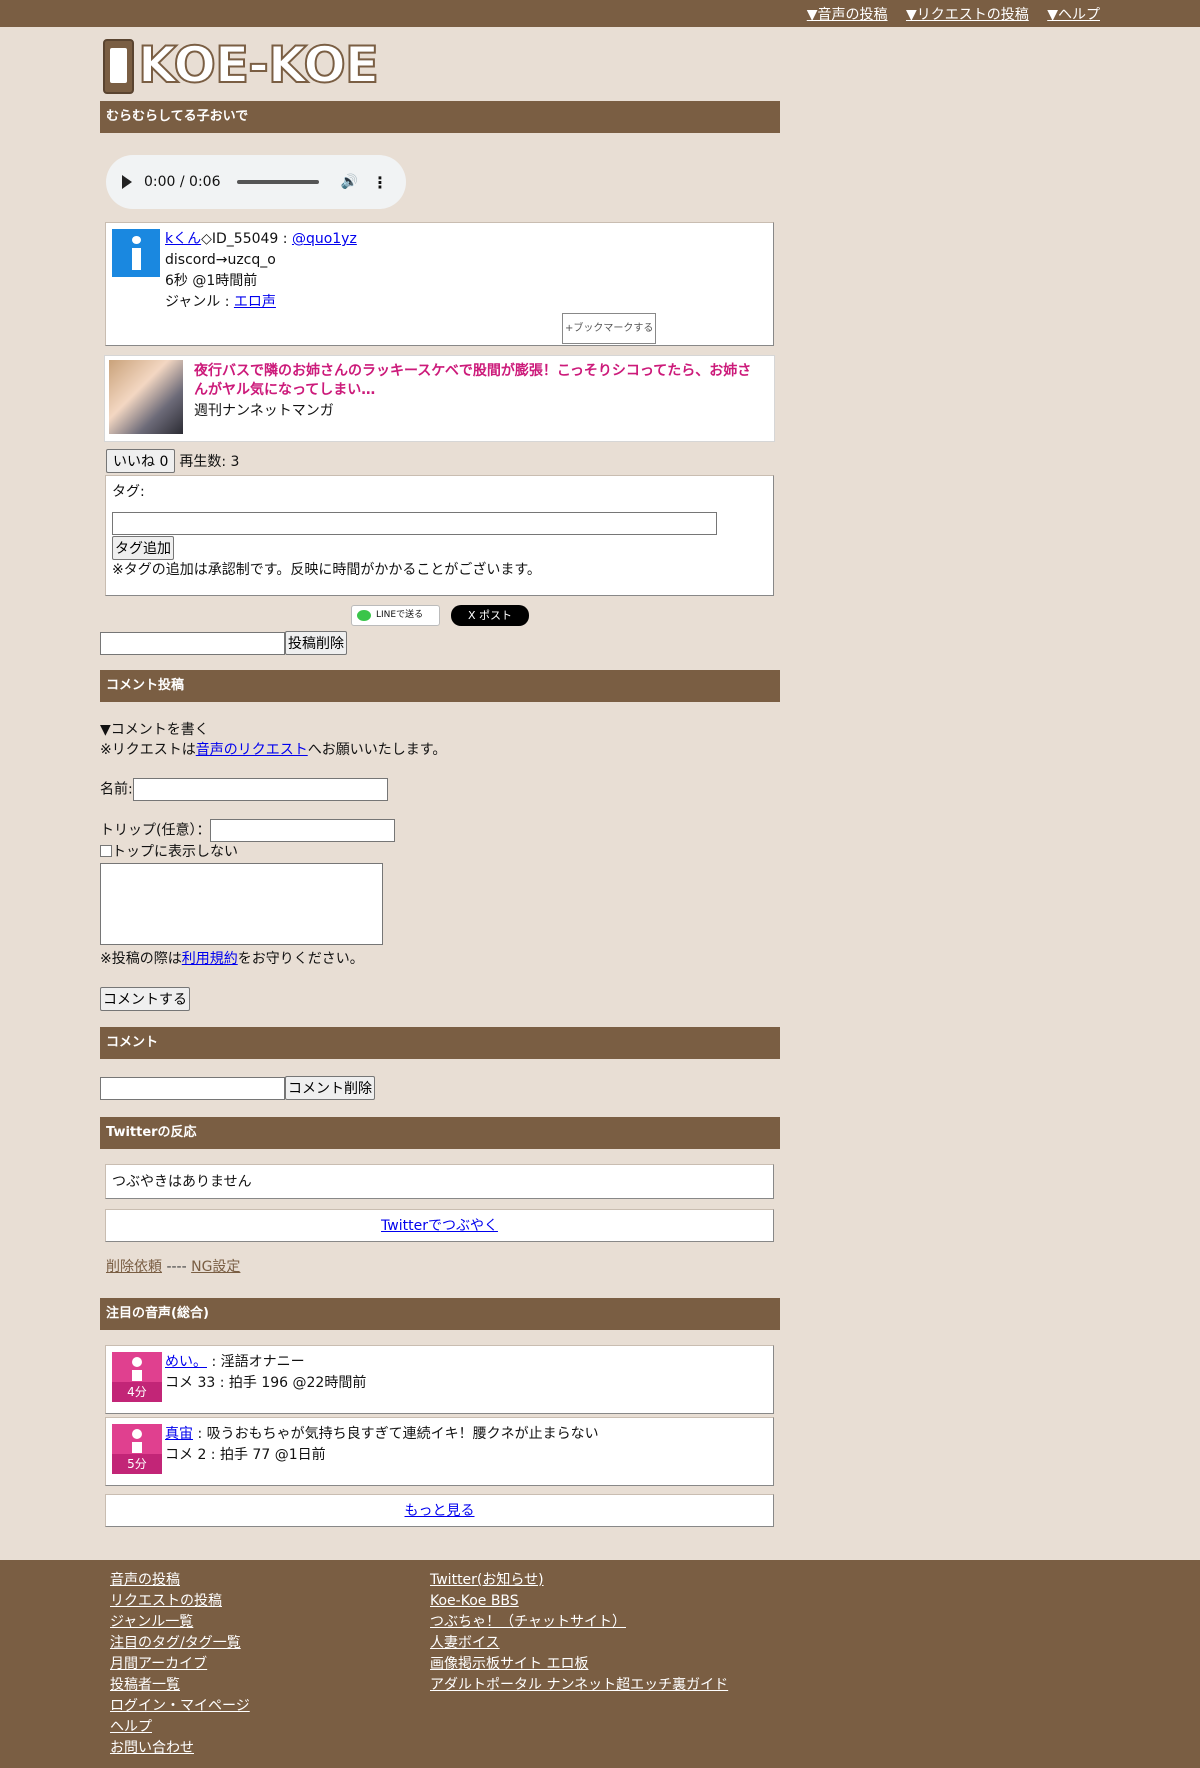 This screenshot has height=1768, width=1200. I want to click on nav-post-request: ▼リクエストの投稿, so click(967, 15).